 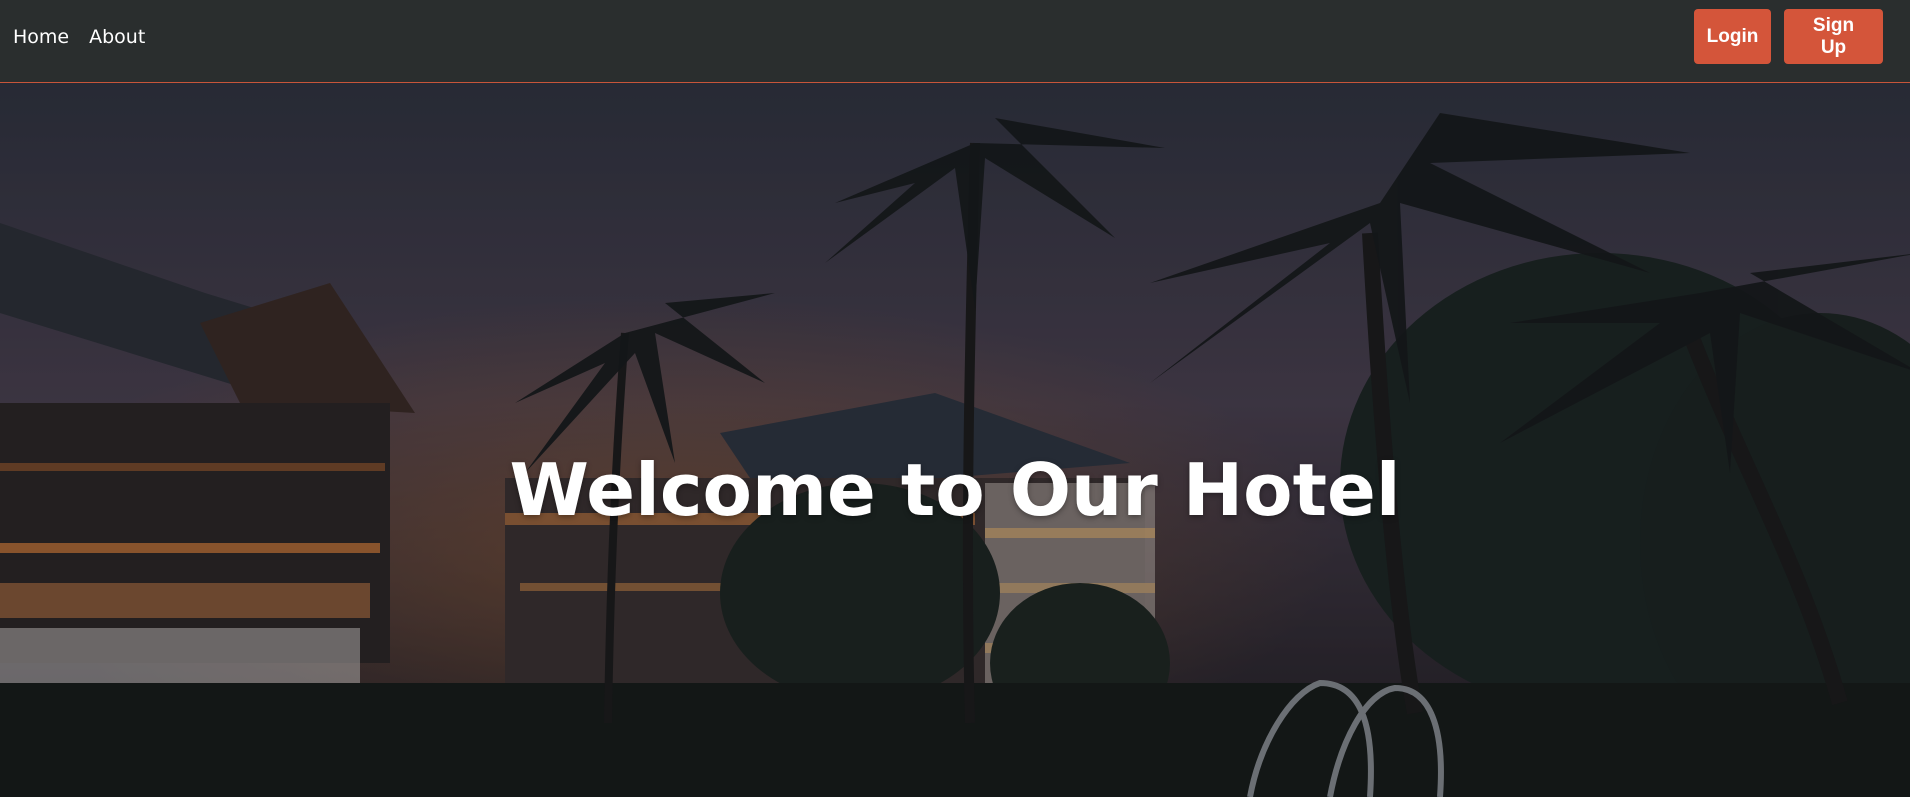 What do you see at coordinates (1833, 36) in the screenshot?
I see `sign-up-button: Sign Up` at bounding box center [1833, 36].